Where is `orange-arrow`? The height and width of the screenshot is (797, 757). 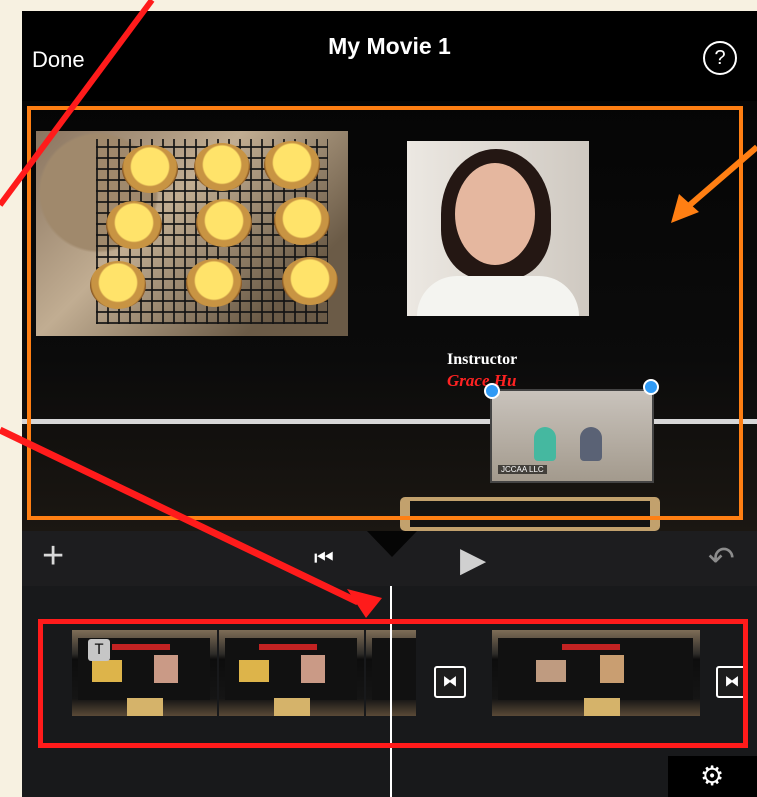 orange-arrow is located at coordinates (719, 178).